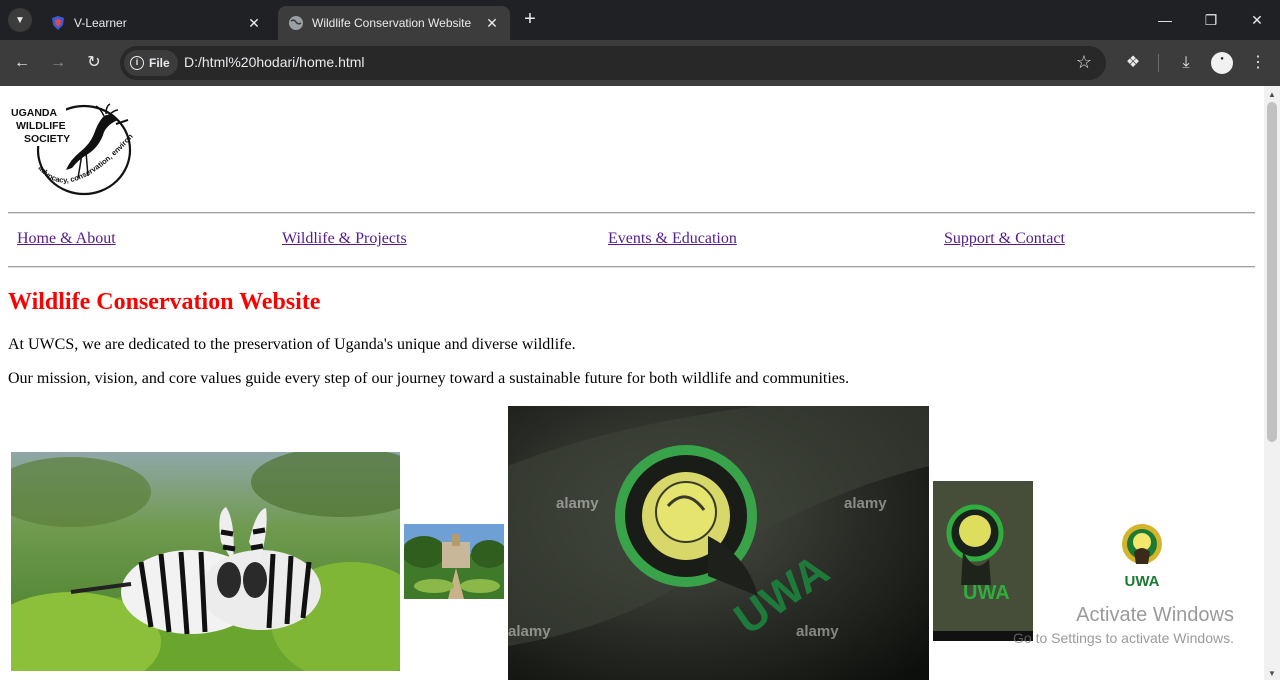 The image size is (1280, 680). Describe the element at coordinates (137, 63) in the screenshot. I see `info-icon: i` at that location.